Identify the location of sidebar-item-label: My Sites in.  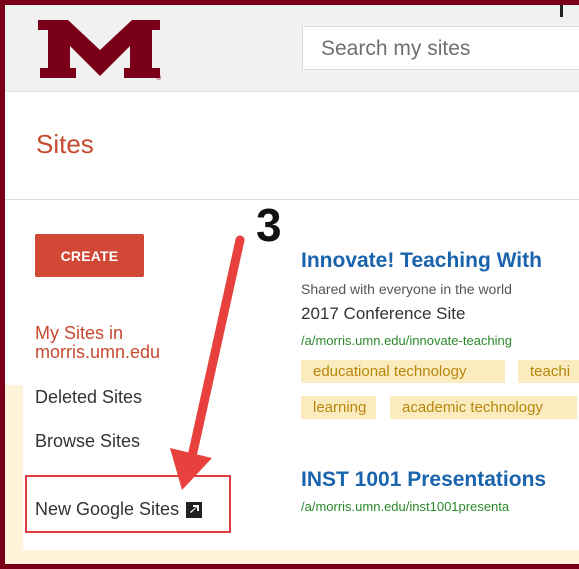
(79, 333).